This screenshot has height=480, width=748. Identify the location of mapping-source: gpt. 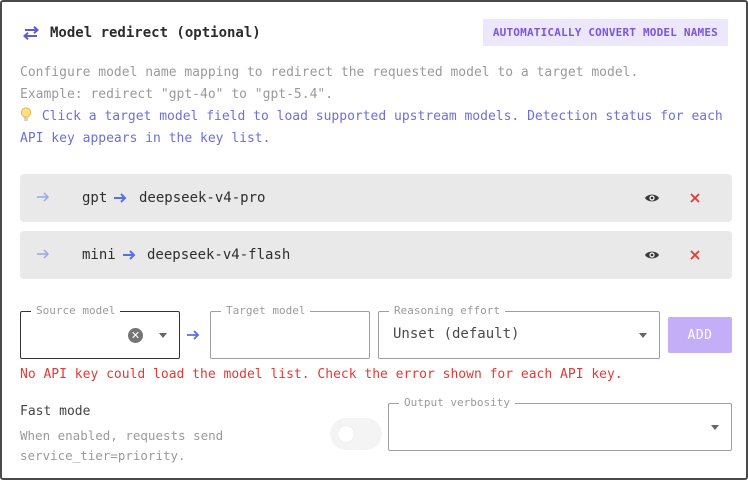
(95, 198).